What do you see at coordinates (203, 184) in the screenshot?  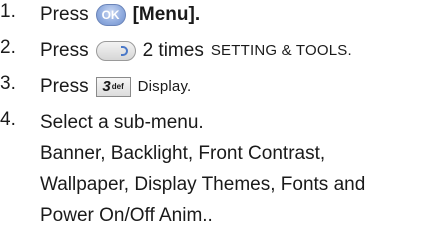 I see `step-text-line: Wallpaper, Display Themes, Fonts and` at bounding box center [203, 184].